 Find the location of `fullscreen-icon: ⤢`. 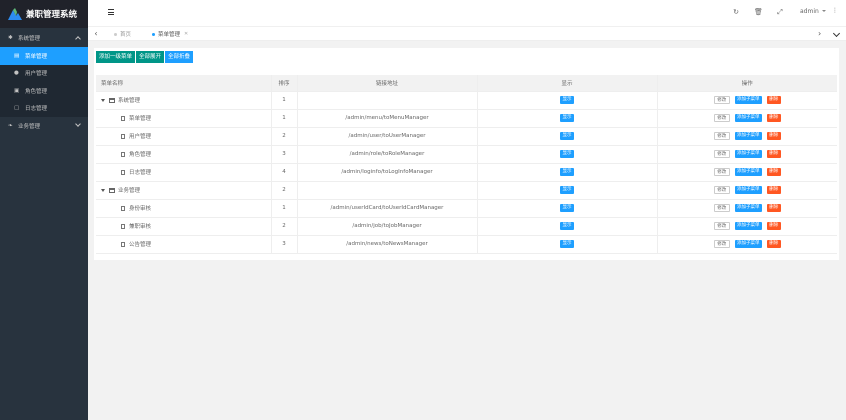

fullscreen-icon: ⤢ is located at coordinates (780, 12).